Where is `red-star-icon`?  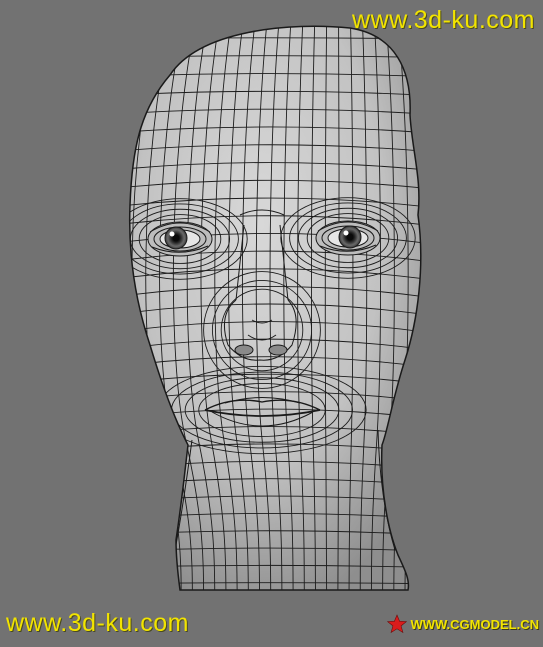
red-star-icon is located at coordinates (397, 624).